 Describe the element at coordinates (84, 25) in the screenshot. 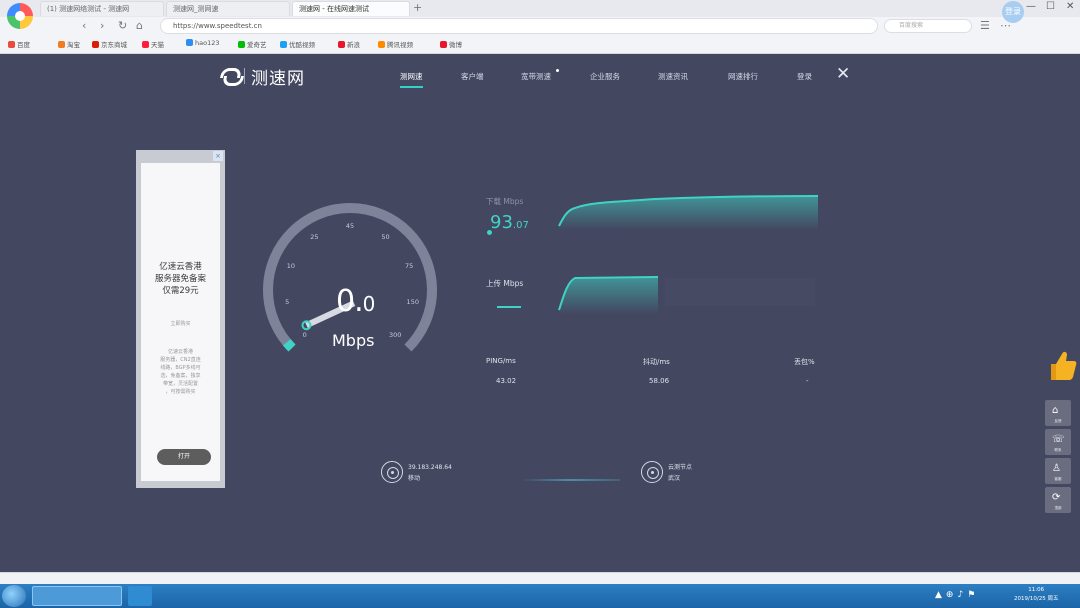

I see `back-icon: ‹` at that location.